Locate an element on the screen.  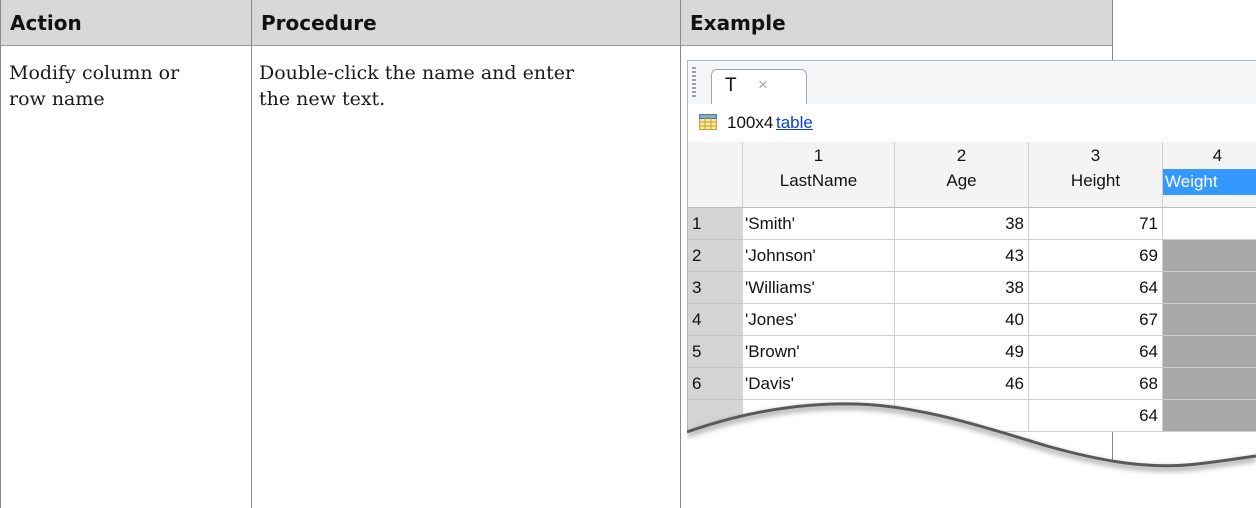
header-procedure: Procedure is located at coordinates (465, 23).